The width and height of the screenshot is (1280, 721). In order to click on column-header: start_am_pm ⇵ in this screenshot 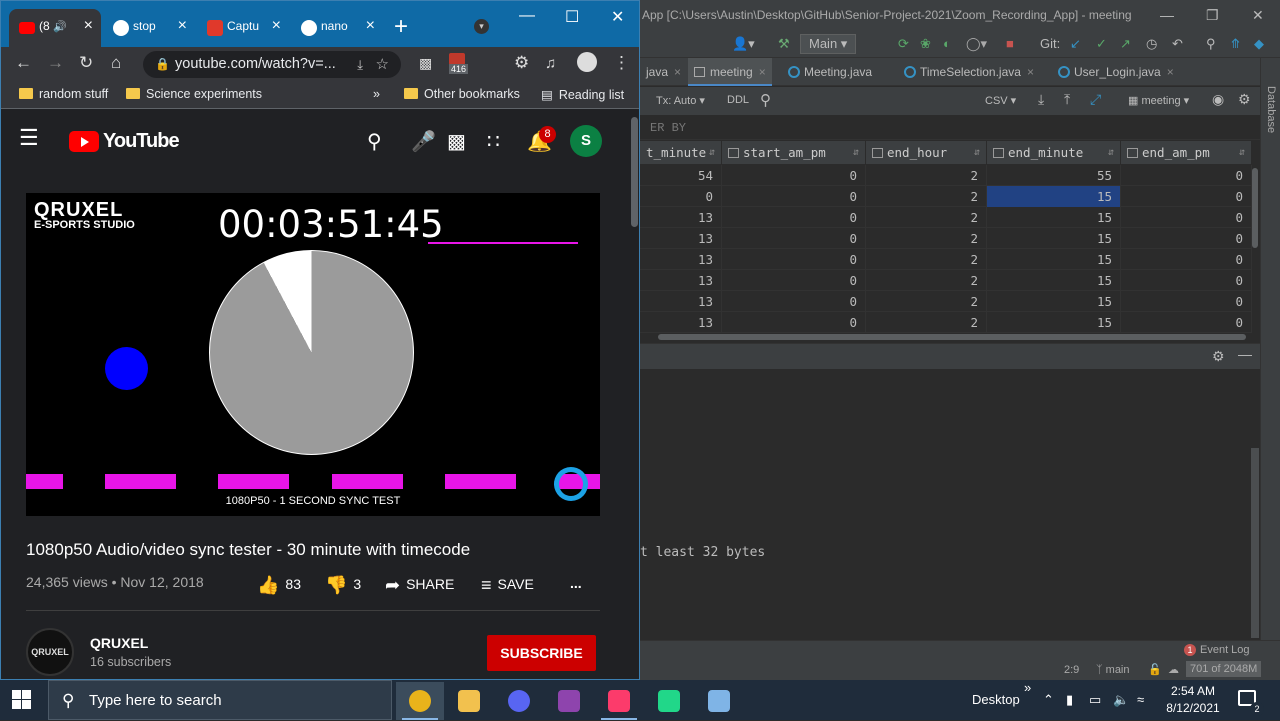, I will do `click(794, 153)`.